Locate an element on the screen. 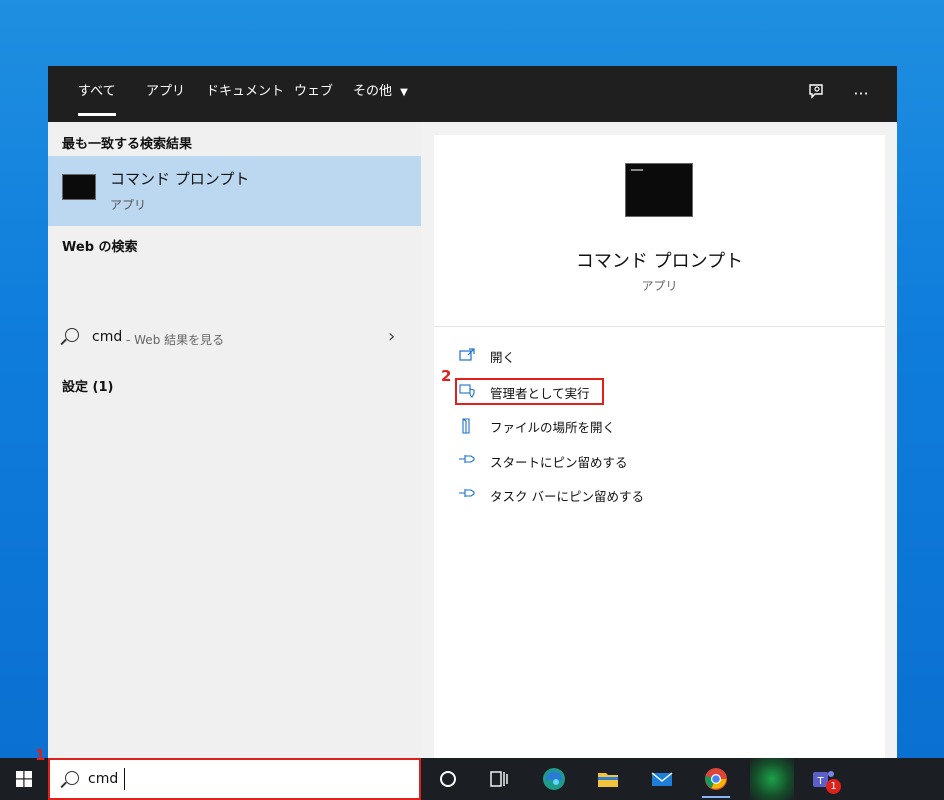 Image resolution: width=944 pixels, height=800 pixels. tab-apps: アプリ is located at coordinates (165, 94).